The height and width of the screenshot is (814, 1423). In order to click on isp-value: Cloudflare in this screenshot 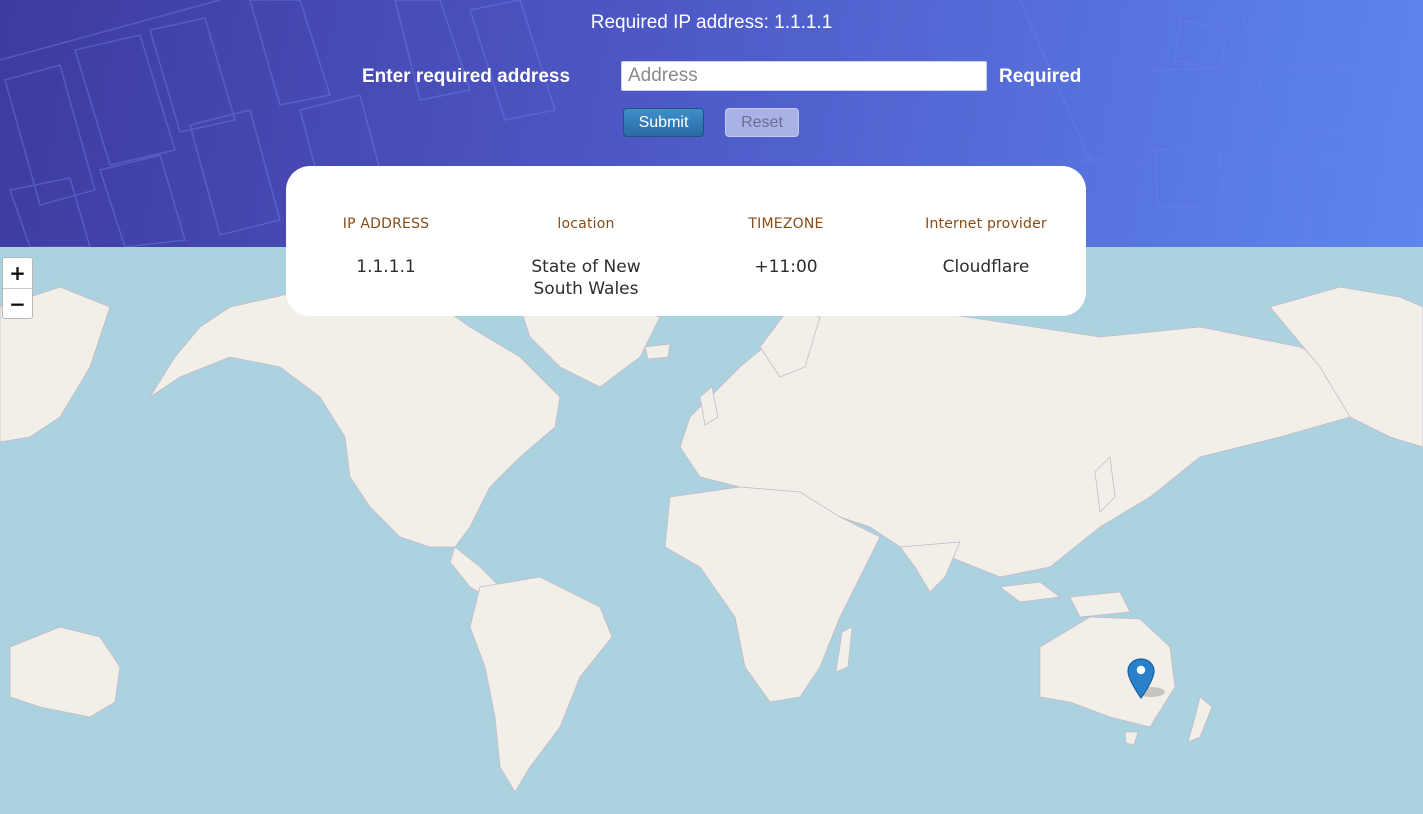, I will do `click(986, 267)`.